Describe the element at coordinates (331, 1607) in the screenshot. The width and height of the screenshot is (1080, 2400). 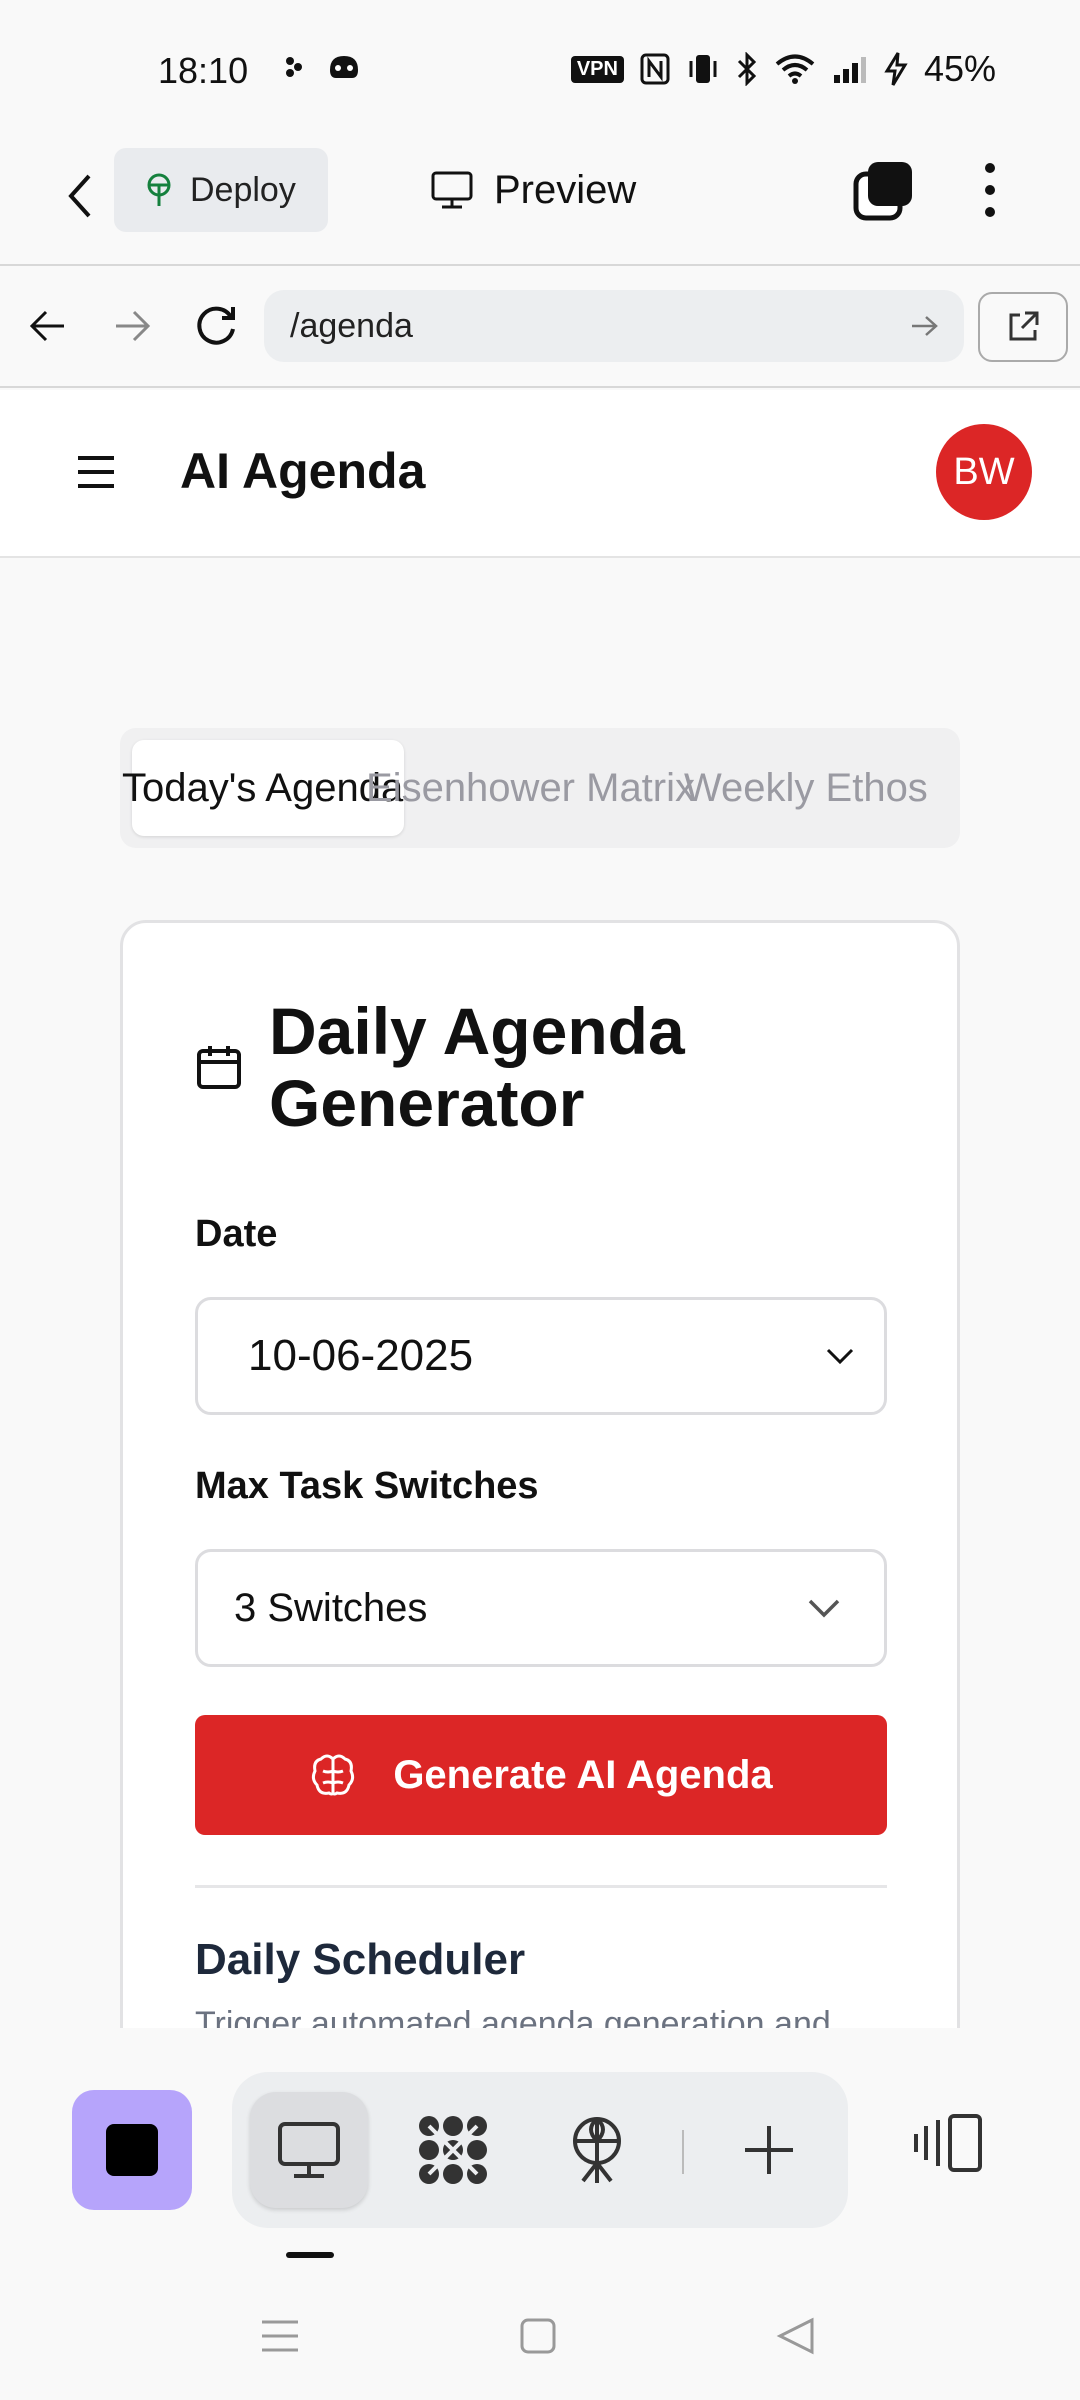
I see `max-task-switches-value: 3 Switches` at that location.